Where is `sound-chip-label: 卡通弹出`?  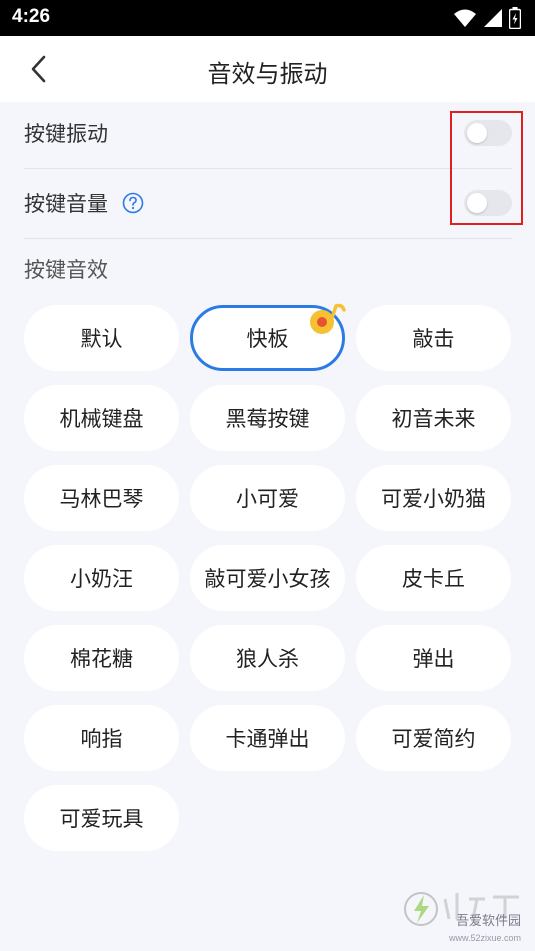 sound-chip-label: 卡通弹出 is located at coordinates (267, 739).